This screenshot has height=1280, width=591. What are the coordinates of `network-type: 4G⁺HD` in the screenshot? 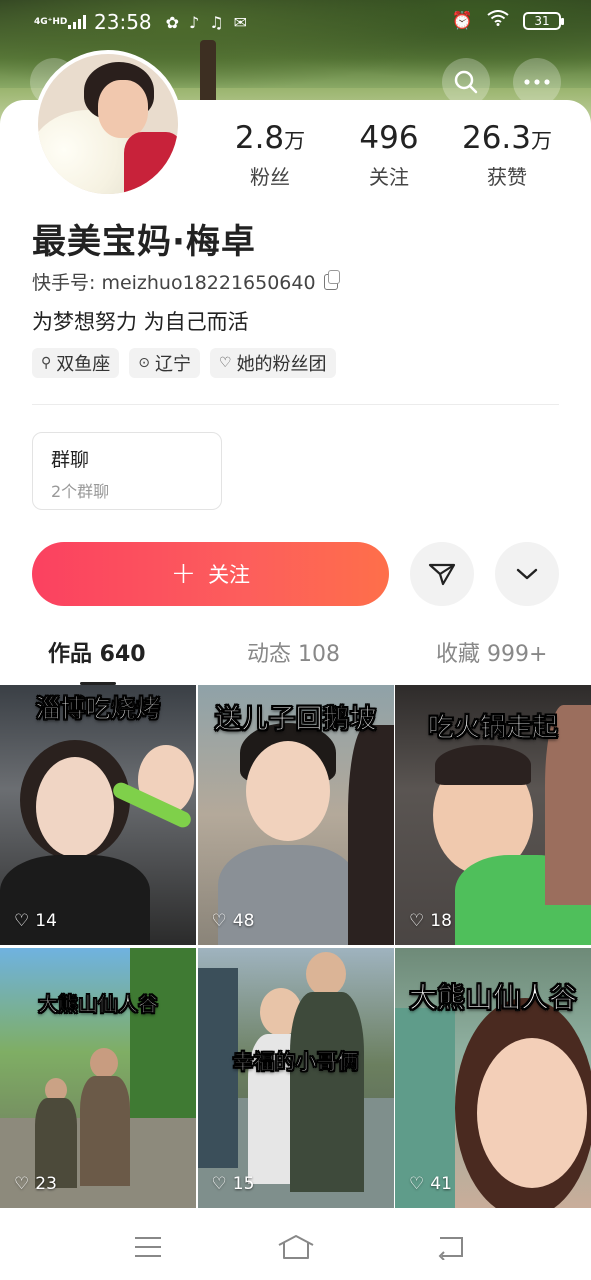 It's located at (51, 21).